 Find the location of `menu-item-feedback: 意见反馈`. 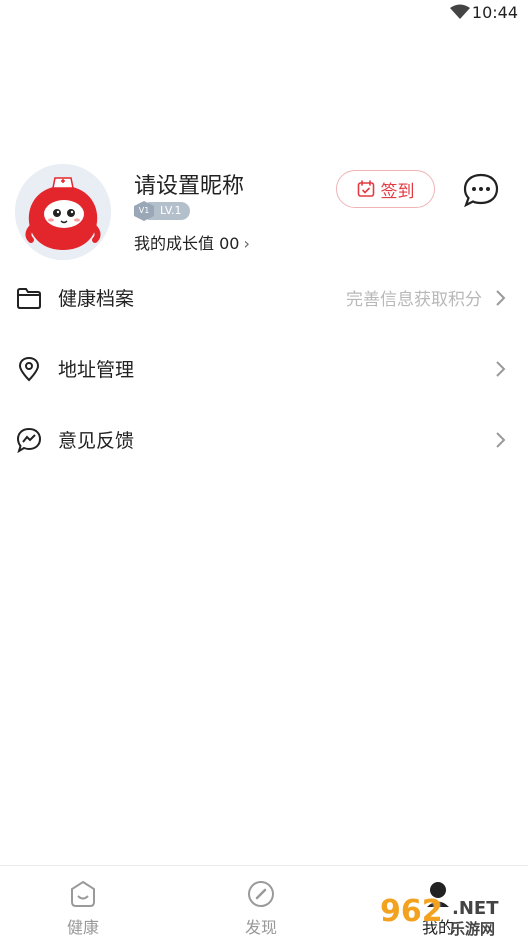

menu-item-feedback: 意见反馈 is located at coordinates (264, 439).